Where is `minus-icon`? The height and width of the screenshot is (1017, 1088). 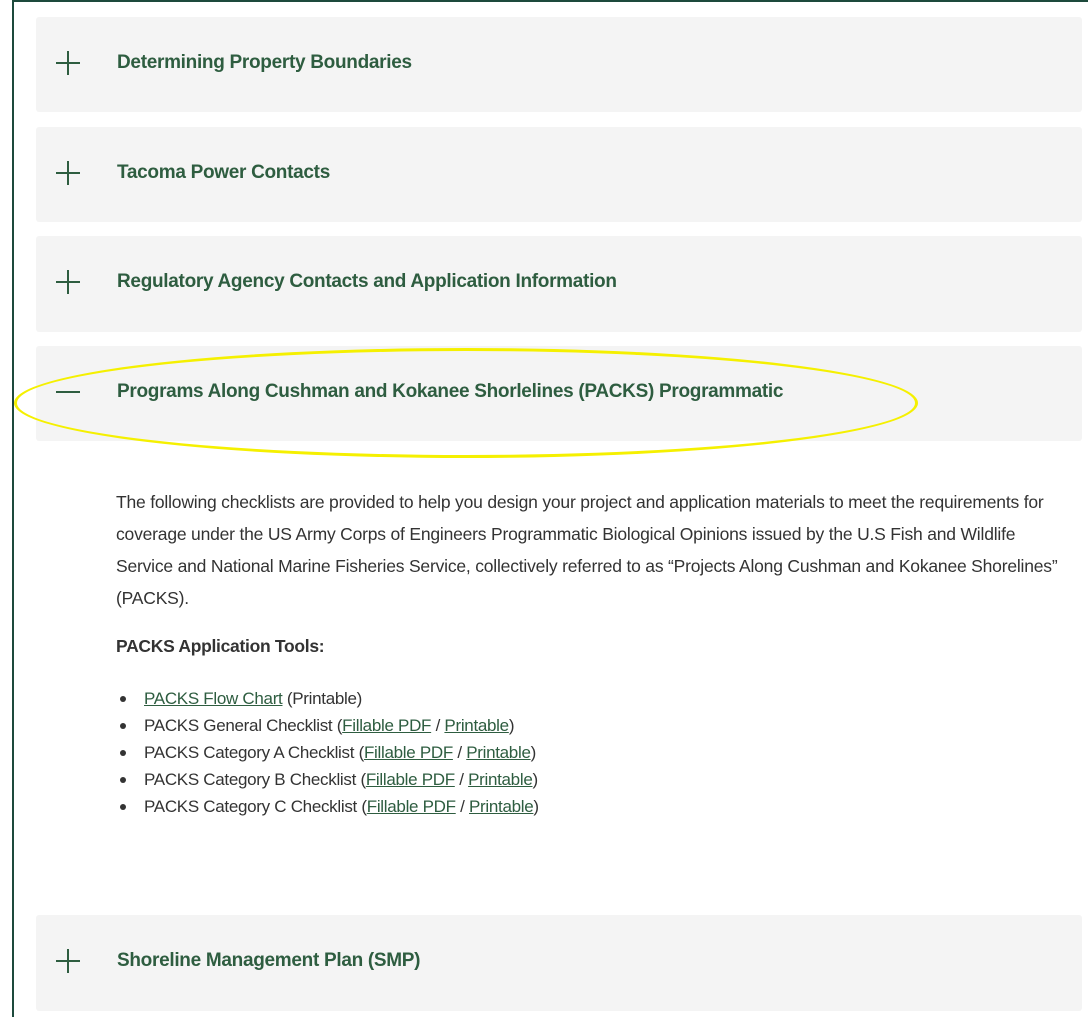 minus-icon is located at coordinates (68, 392).